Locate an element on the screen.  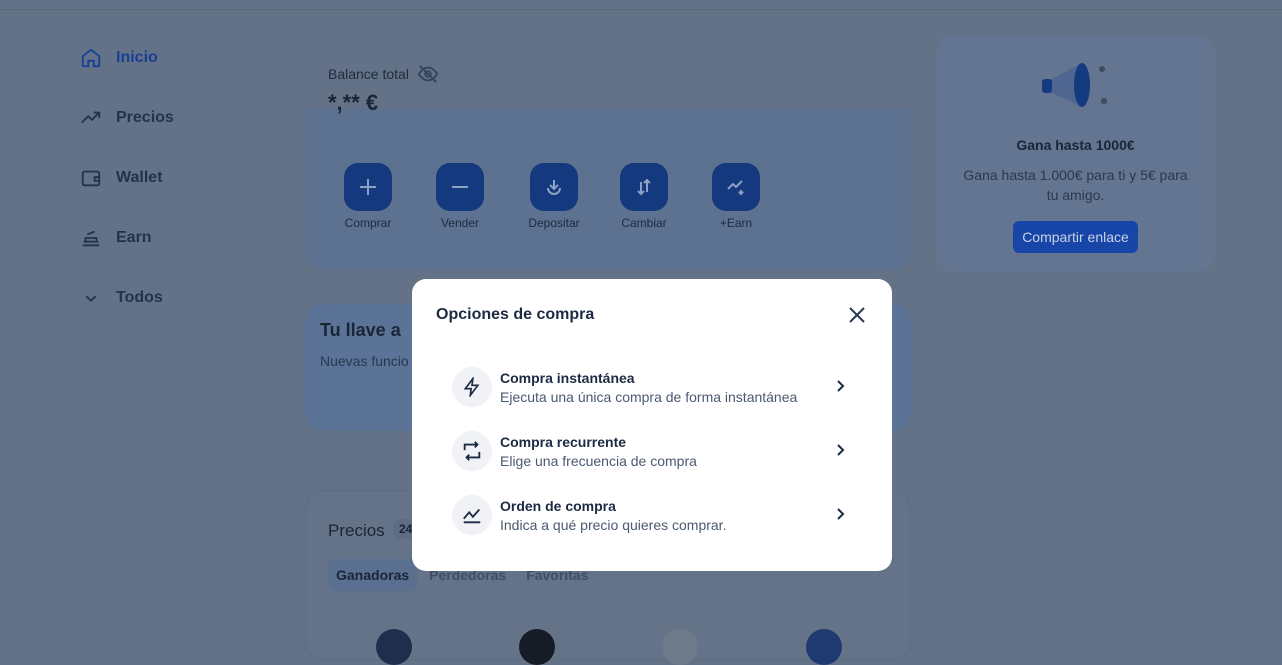
earn-plus-icon is located at coordinates (735, 187).